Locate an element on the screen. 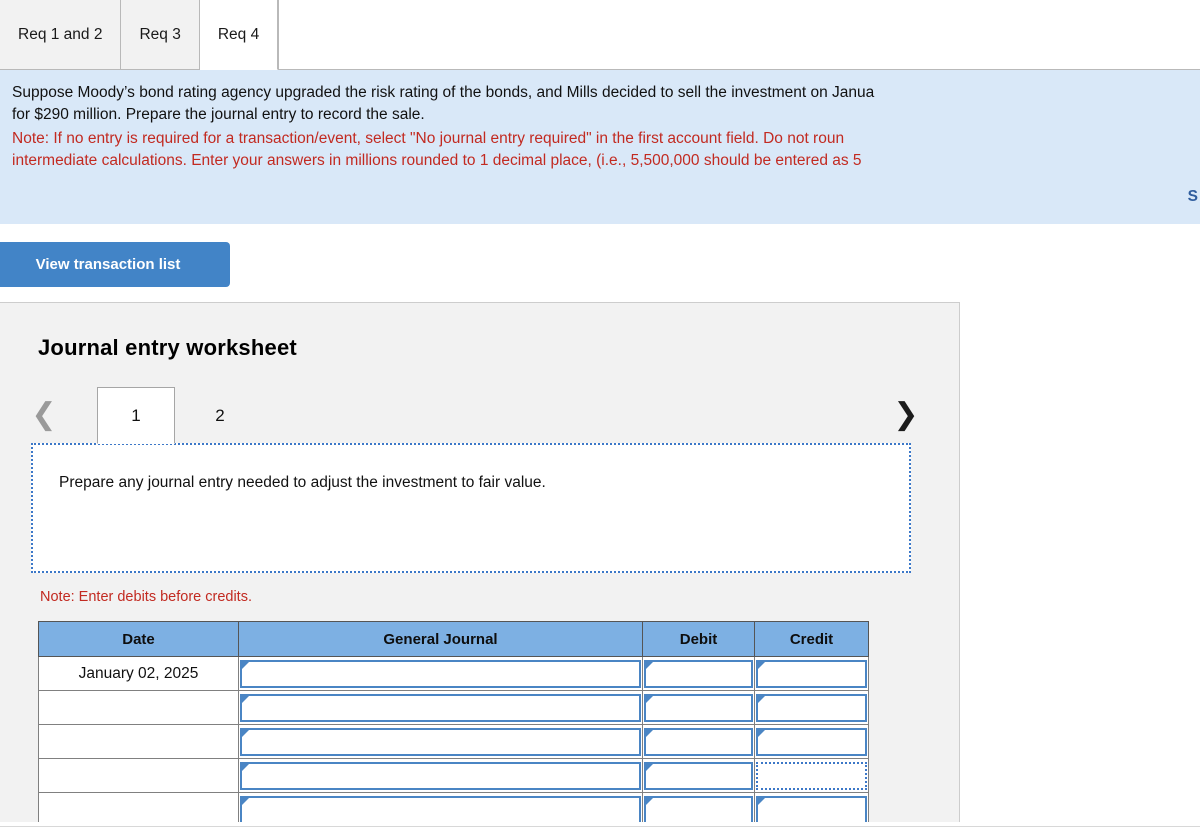 This screenshot has width=1200, height=835. show-less-link: S is located at coordinates (1193, 197).